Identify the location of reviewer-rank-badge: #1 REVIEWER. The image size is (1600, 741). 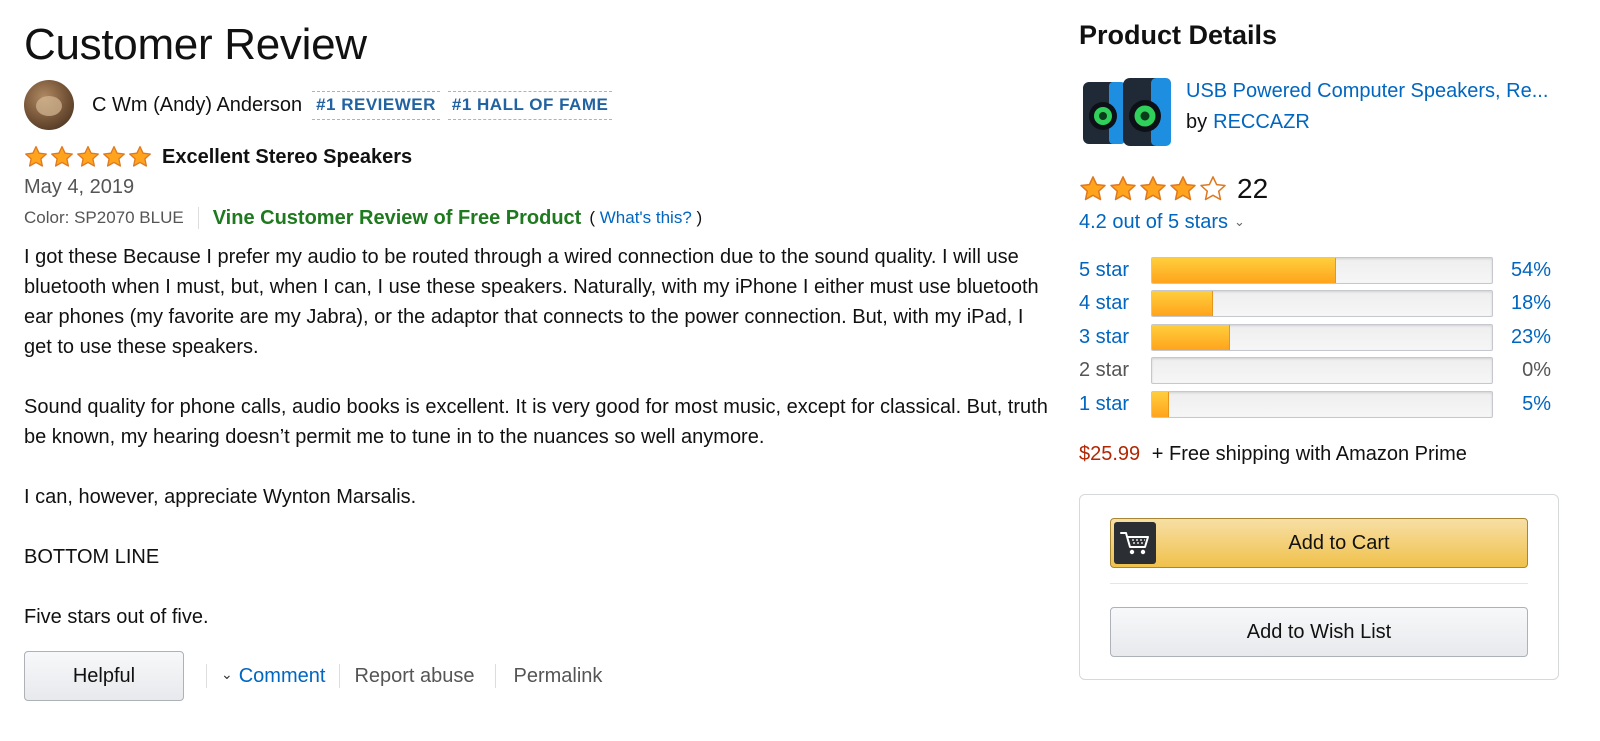
(376, 105).